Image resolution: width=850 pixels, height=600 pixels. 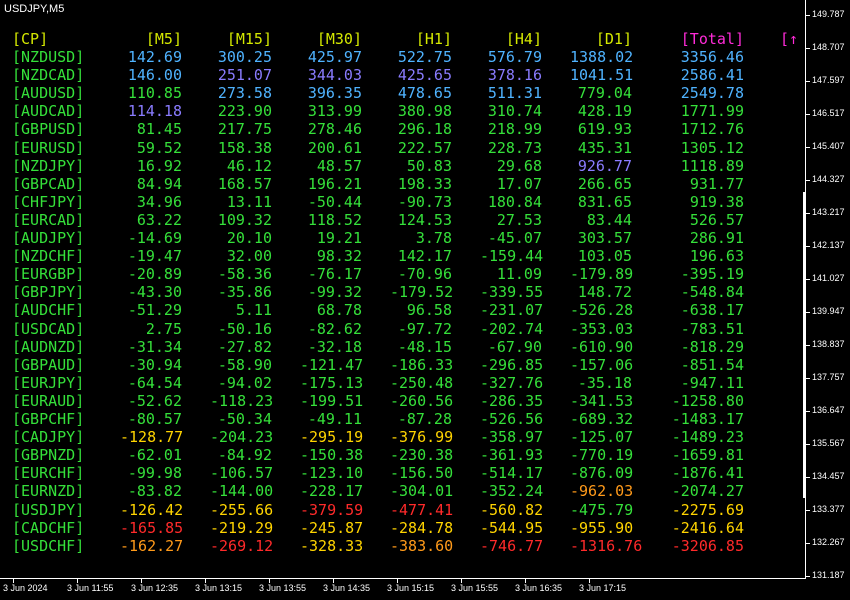 I want to click on row-value-m5: -99.98, so click(x=154, y=473).